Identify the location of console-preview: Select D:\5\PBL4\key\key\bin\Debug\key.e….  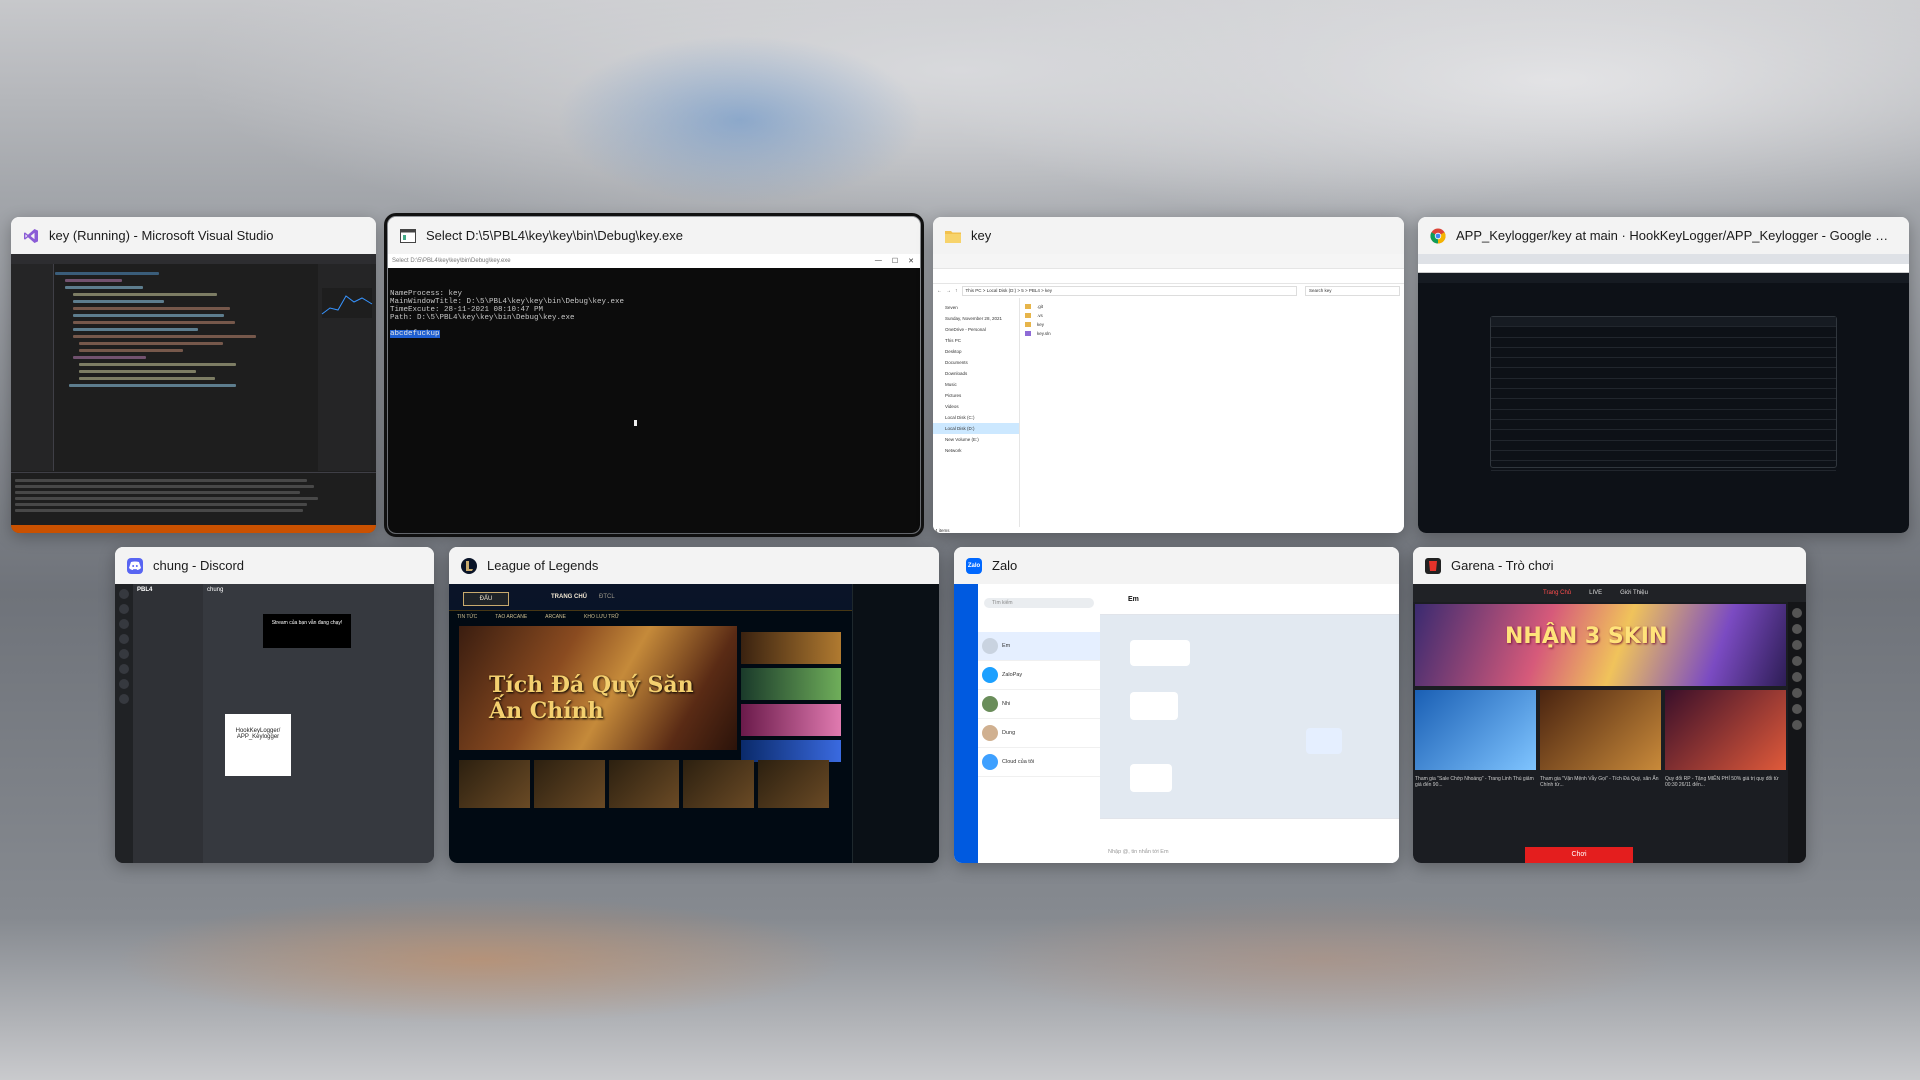
(654, 393).